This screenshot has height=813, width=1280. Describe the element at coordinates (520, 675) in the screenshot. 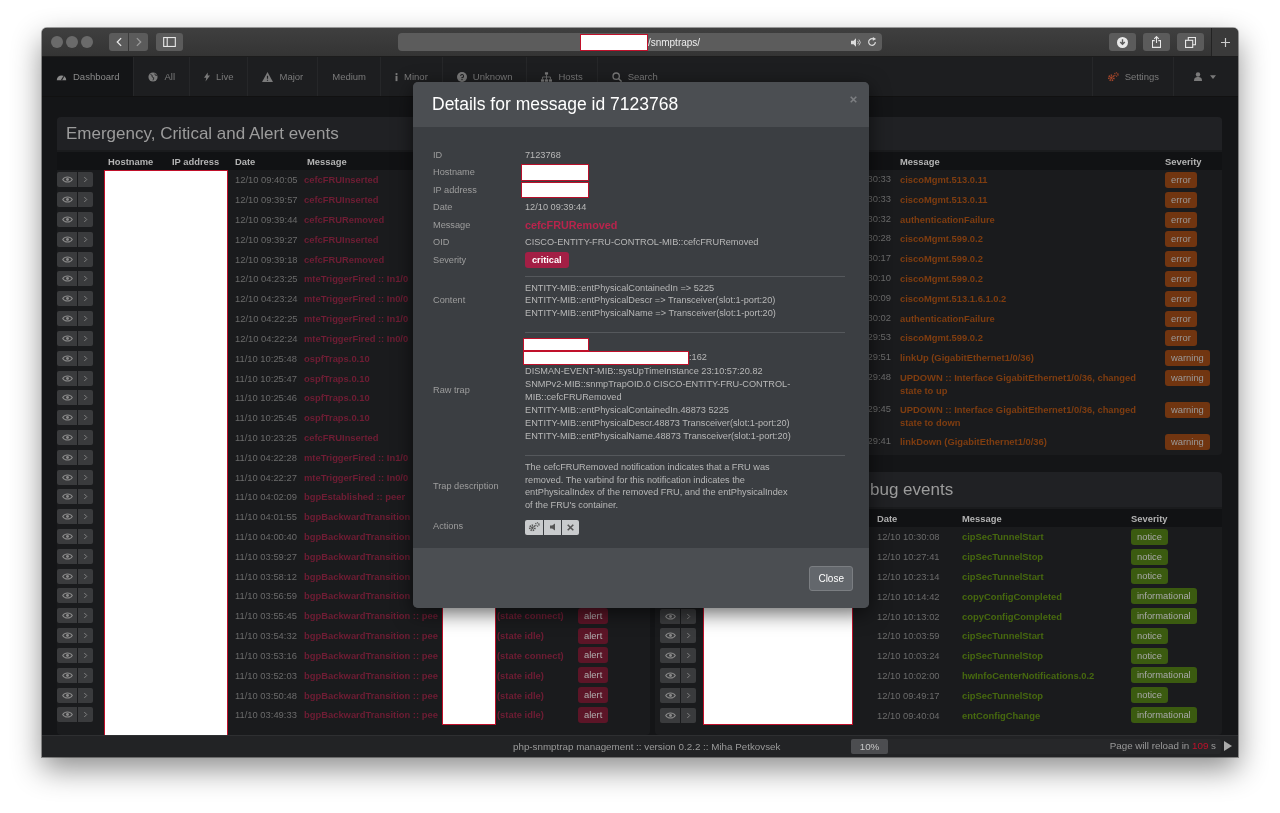

I see `message-text: (state idle)` at that location.